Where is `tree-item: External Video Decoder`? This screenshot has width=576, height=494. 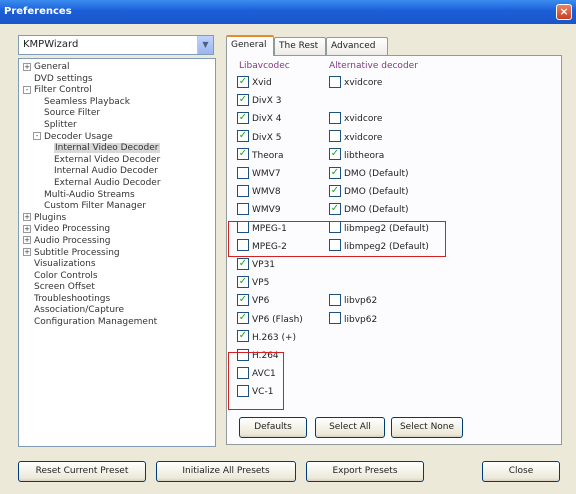
tree-item: External Video Decoder is located at coordinates (117, 161).